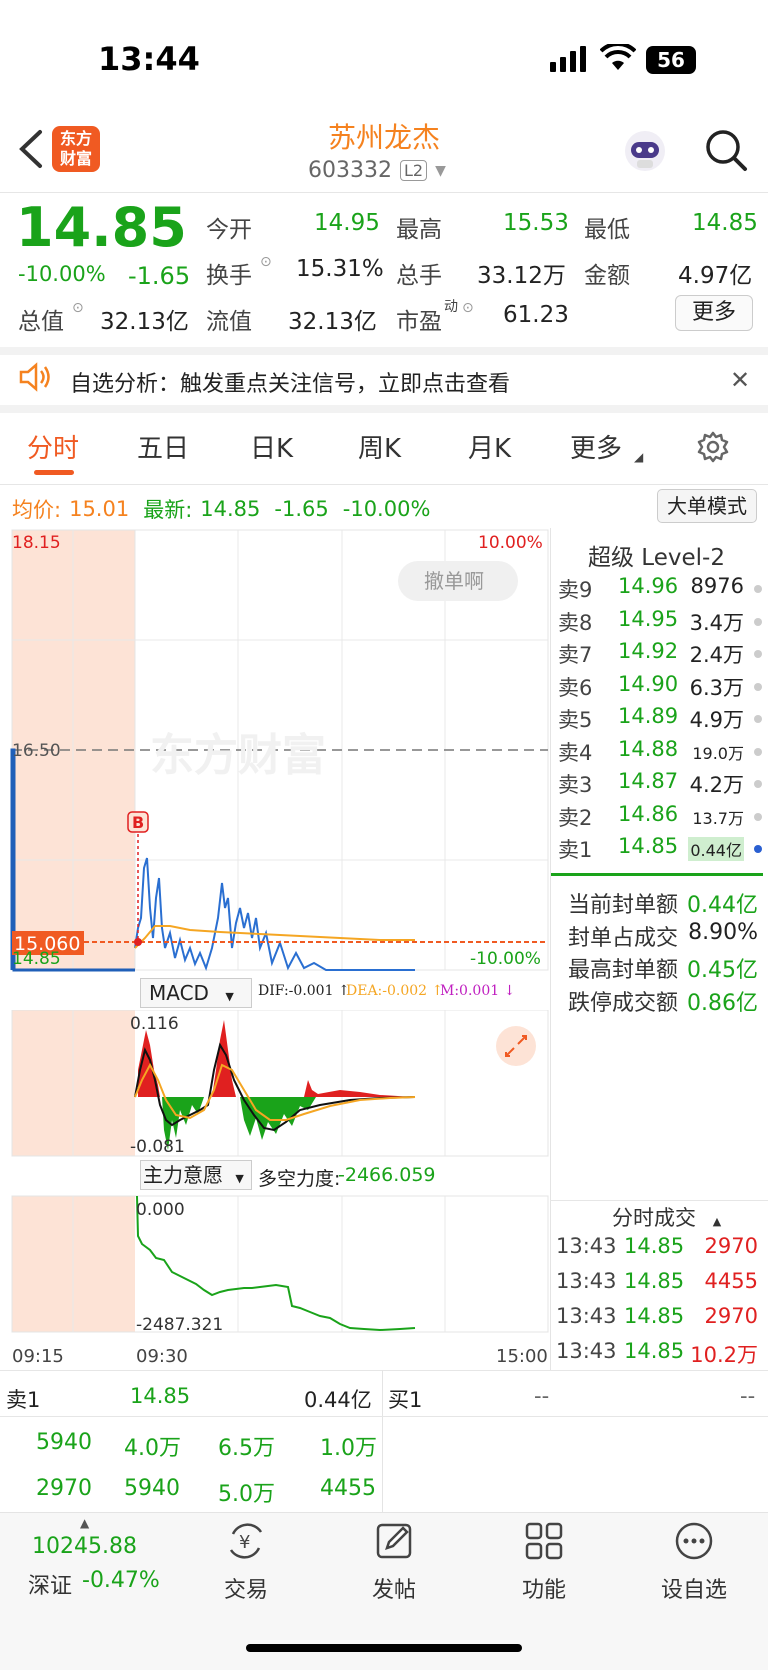 This screenshot has height=1670, width=768. Describe the element at coordinates (489, 446) in the screenshot. I see `tab-monthly-k: 月K` at that location.